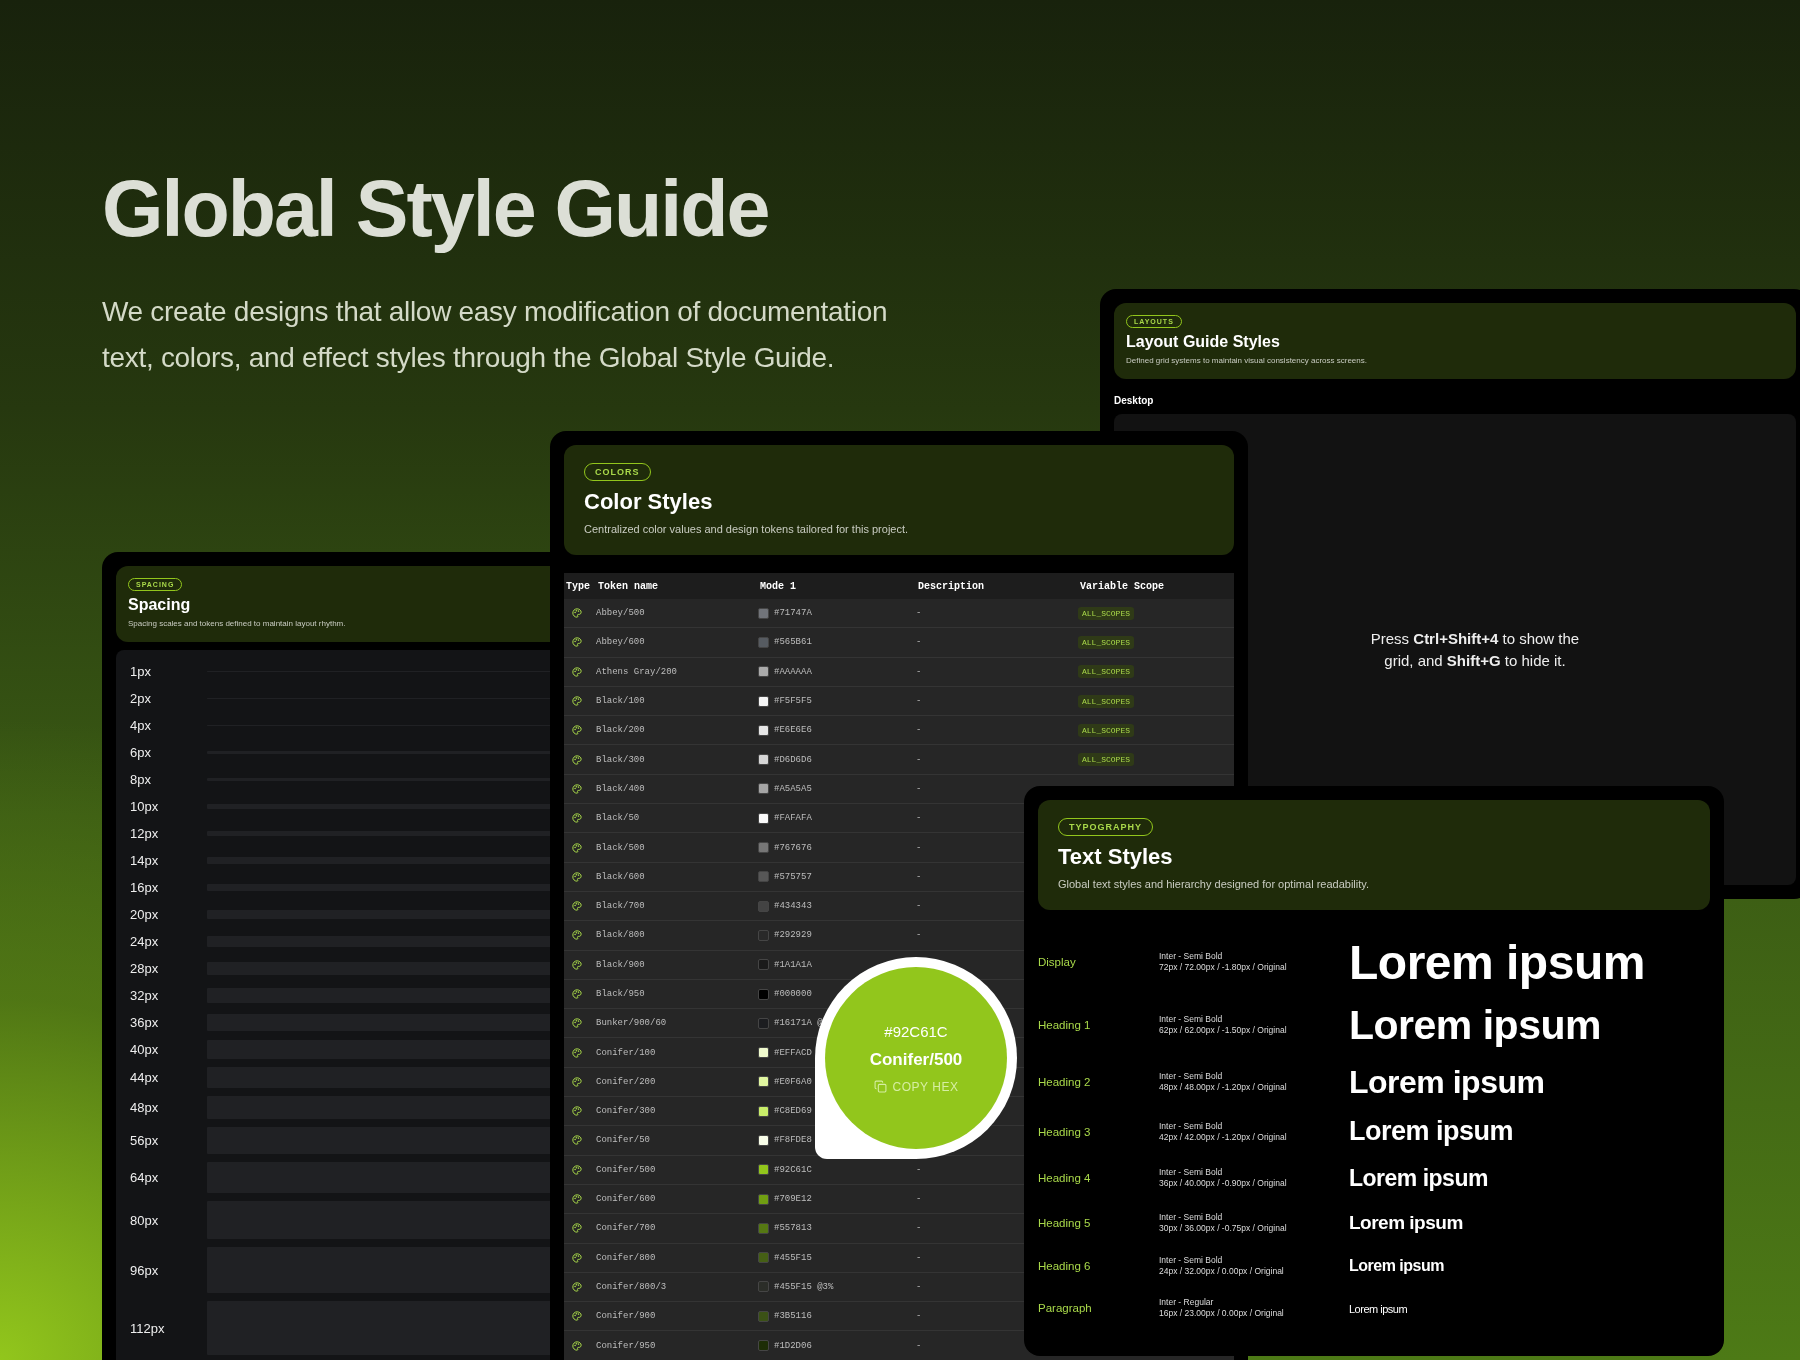 Image resolution: width=1800 pixels, height=1360 pixels. I want to click on hex-value: #E6E6E6, so click(793, 730).